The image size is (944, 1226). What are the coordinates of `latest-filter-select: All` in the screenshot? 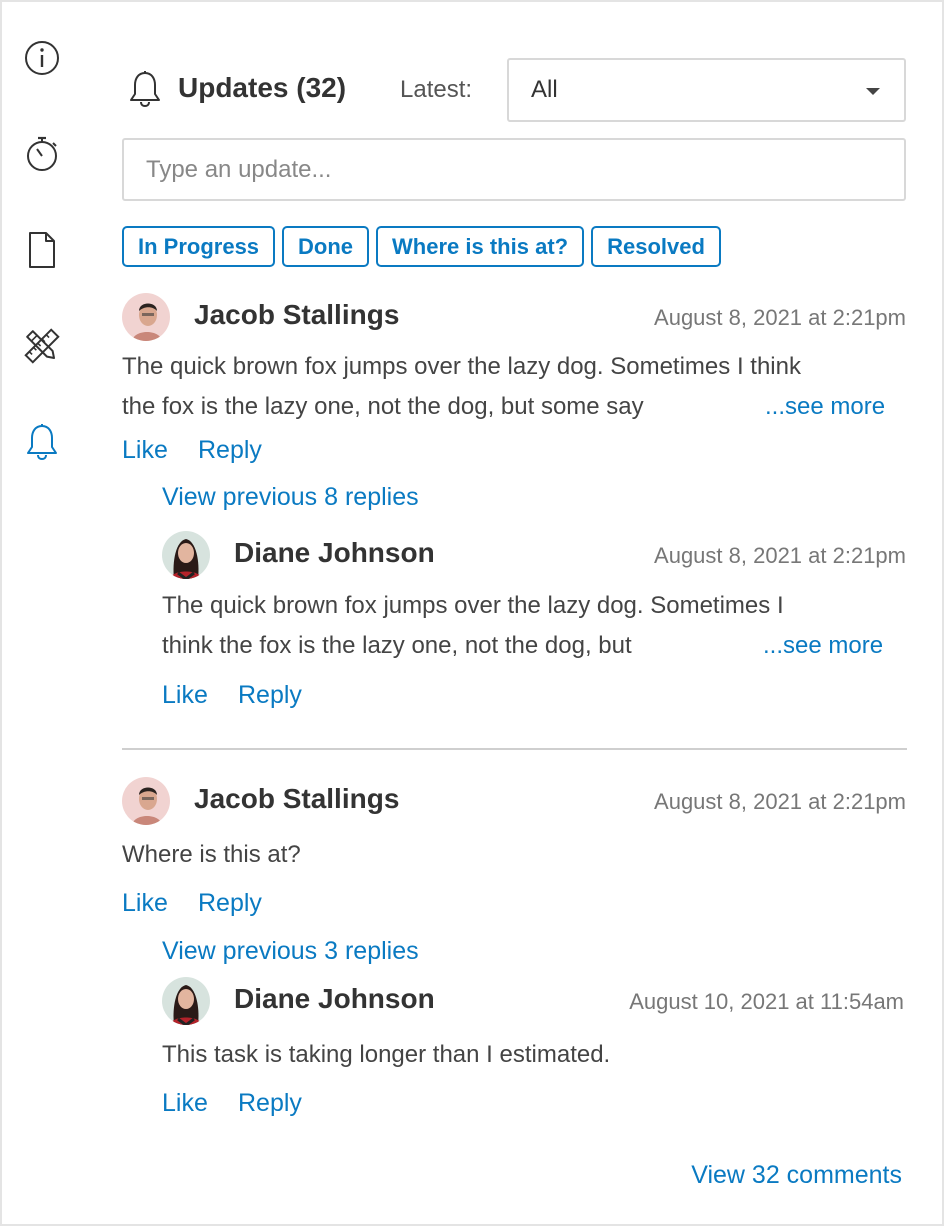 It's located at (706, 90).